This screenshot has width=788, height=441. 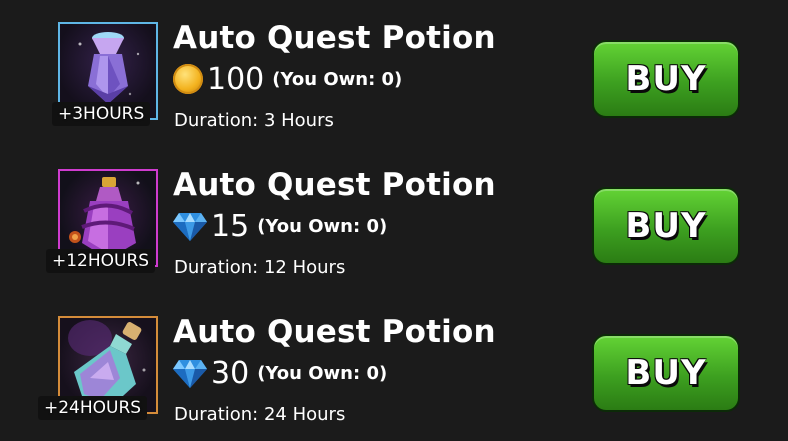 I want to click on item-duration: Duration: 3 Hours, so click(x=254, y=120).